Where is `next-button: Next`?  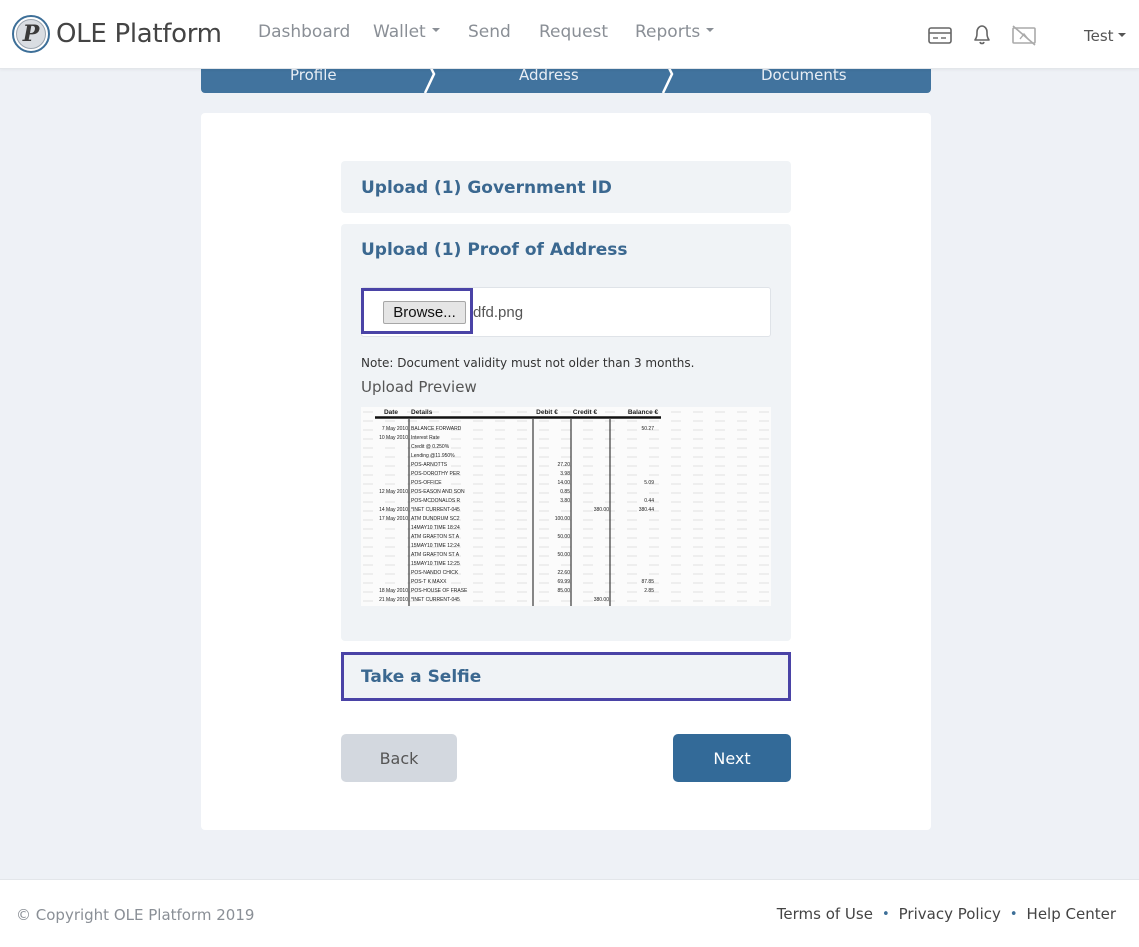 next-button: Next is located at coordinates (732, 758).